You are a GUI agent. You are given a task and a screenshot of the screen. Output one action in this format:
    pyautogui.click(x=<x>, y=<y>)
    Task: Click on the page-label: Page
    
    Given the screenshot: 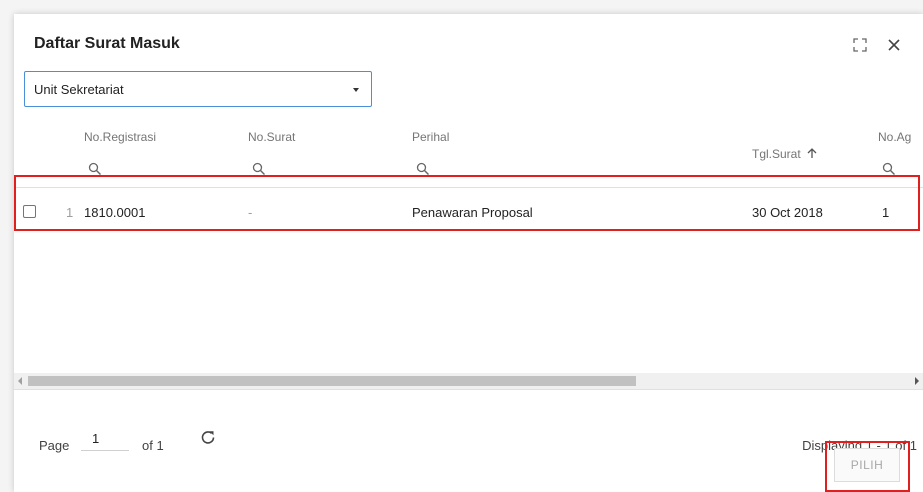 What is the action you would take?
    pyautogui.click(x=54, y=445)
    